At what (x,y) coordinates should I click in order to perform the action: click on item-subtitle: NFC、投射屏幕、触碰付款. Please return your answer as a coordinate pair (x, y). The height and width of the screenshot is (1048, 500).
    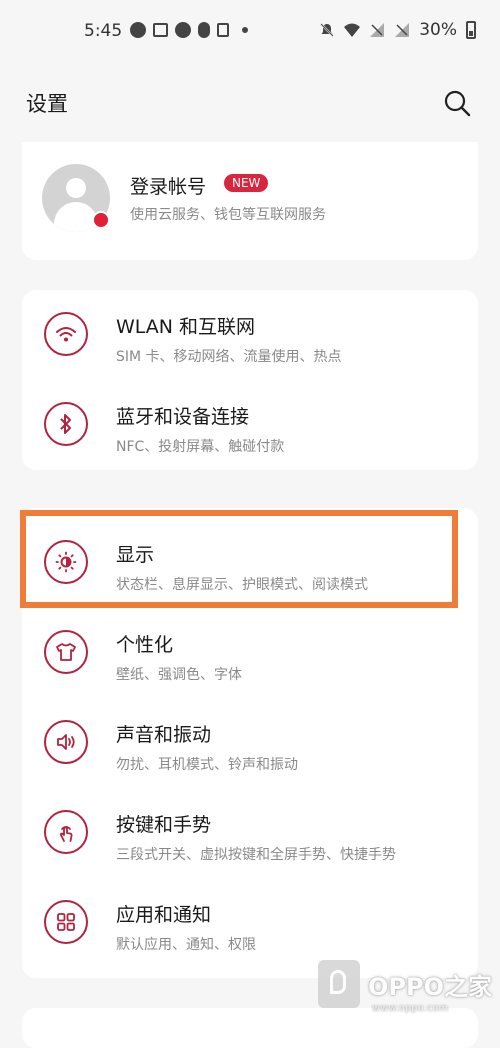
    Looking at the image, I should click on (200, 447).